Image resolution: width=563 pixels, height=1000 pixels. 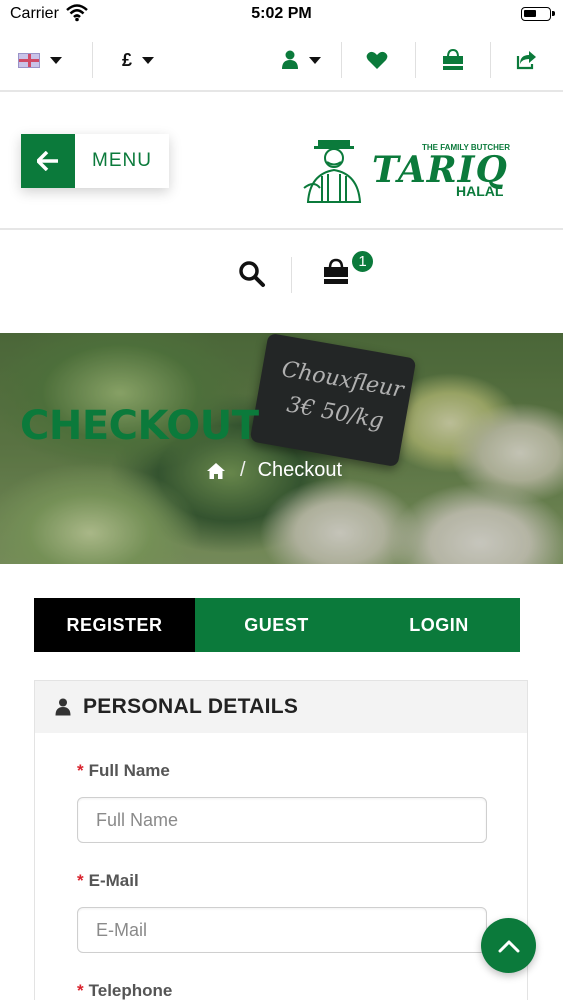 I want to click on utility-bar: £, so click(x=281, y=61).